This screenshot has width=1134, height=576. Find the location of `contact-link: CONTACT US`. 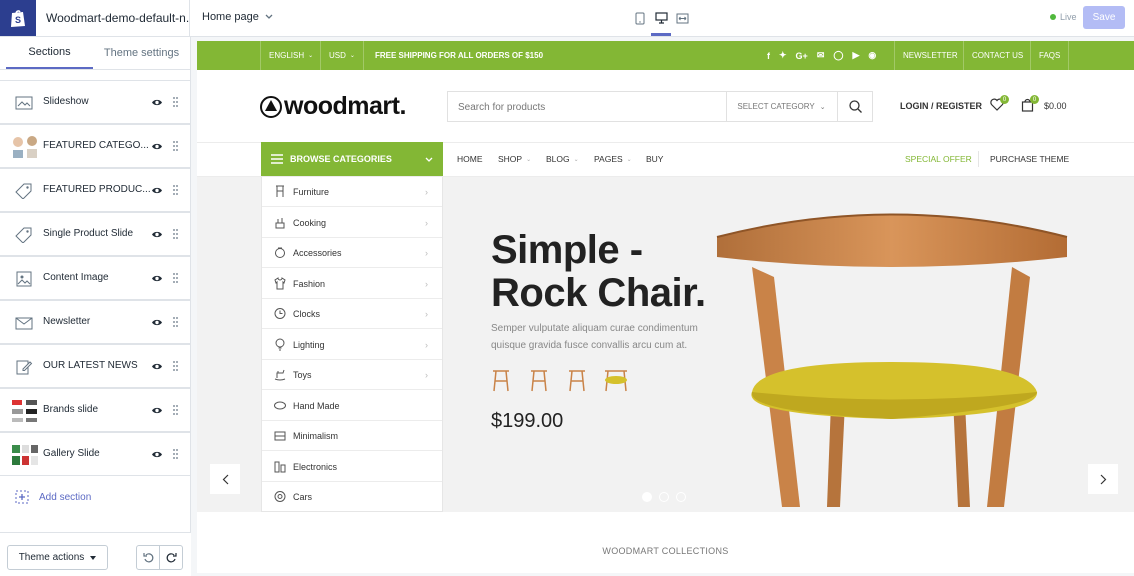

contact-link: CONTACT US is located at coordinates (997, 55).